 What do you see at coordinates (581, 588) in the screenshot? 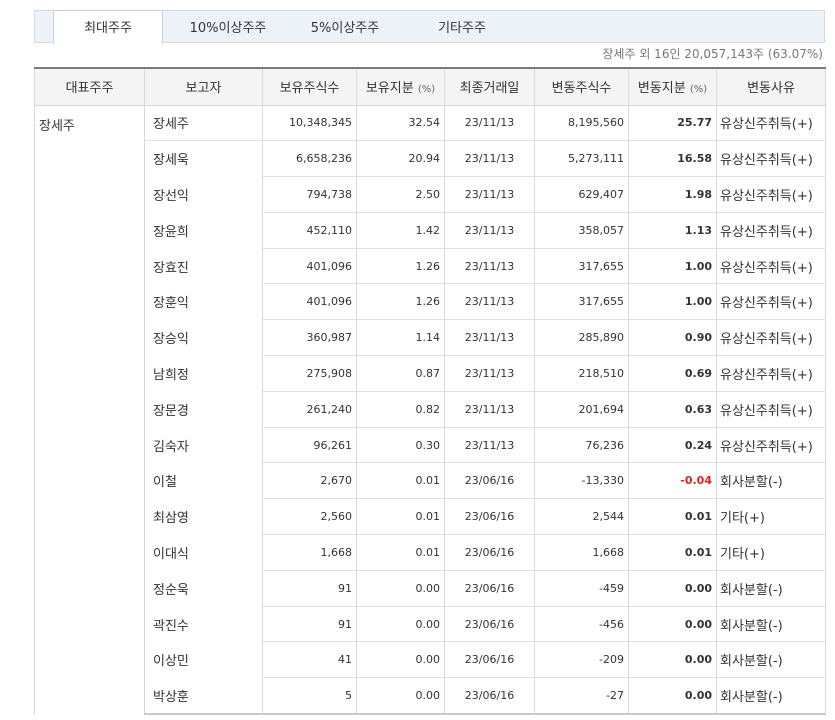
I see `change-shares-cell: -459` at bounding box center [581, 588].